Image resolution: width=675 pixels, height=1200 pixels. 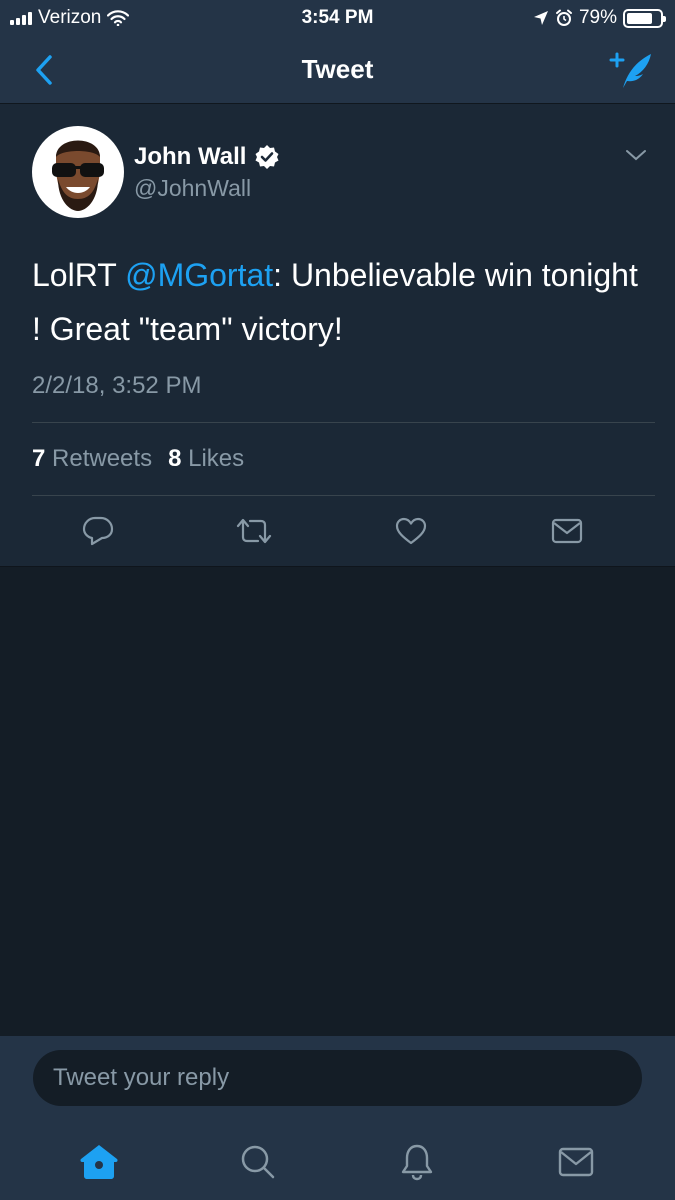 I want to click on reply-button, so click(x=98, y=531).